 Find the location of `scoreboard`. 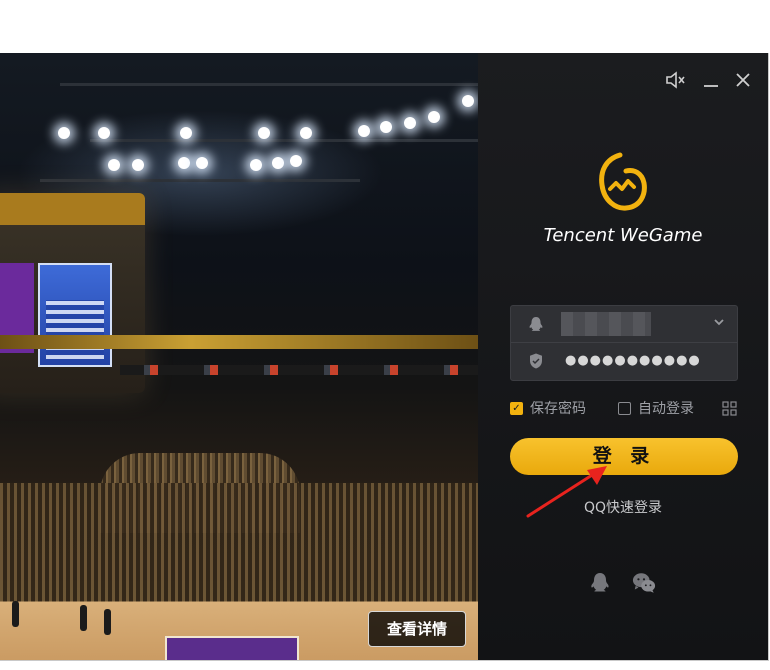

scoreboard is located at coordinates (72, 293).